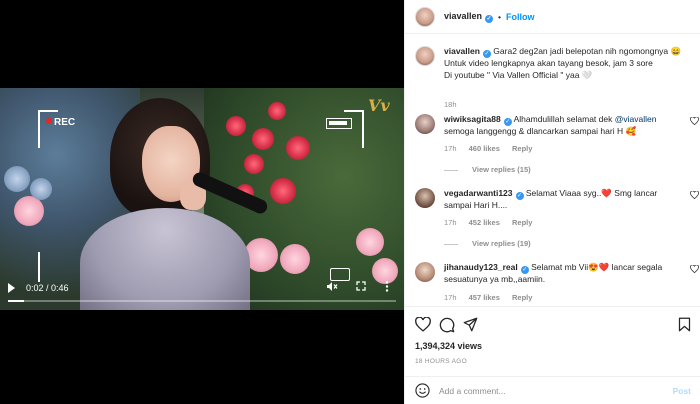  What do you see at coordinates (552, 17) in the screenshot?
I see `post-header: viavallen ✓ • Follow` at bounding box center [552, 17].